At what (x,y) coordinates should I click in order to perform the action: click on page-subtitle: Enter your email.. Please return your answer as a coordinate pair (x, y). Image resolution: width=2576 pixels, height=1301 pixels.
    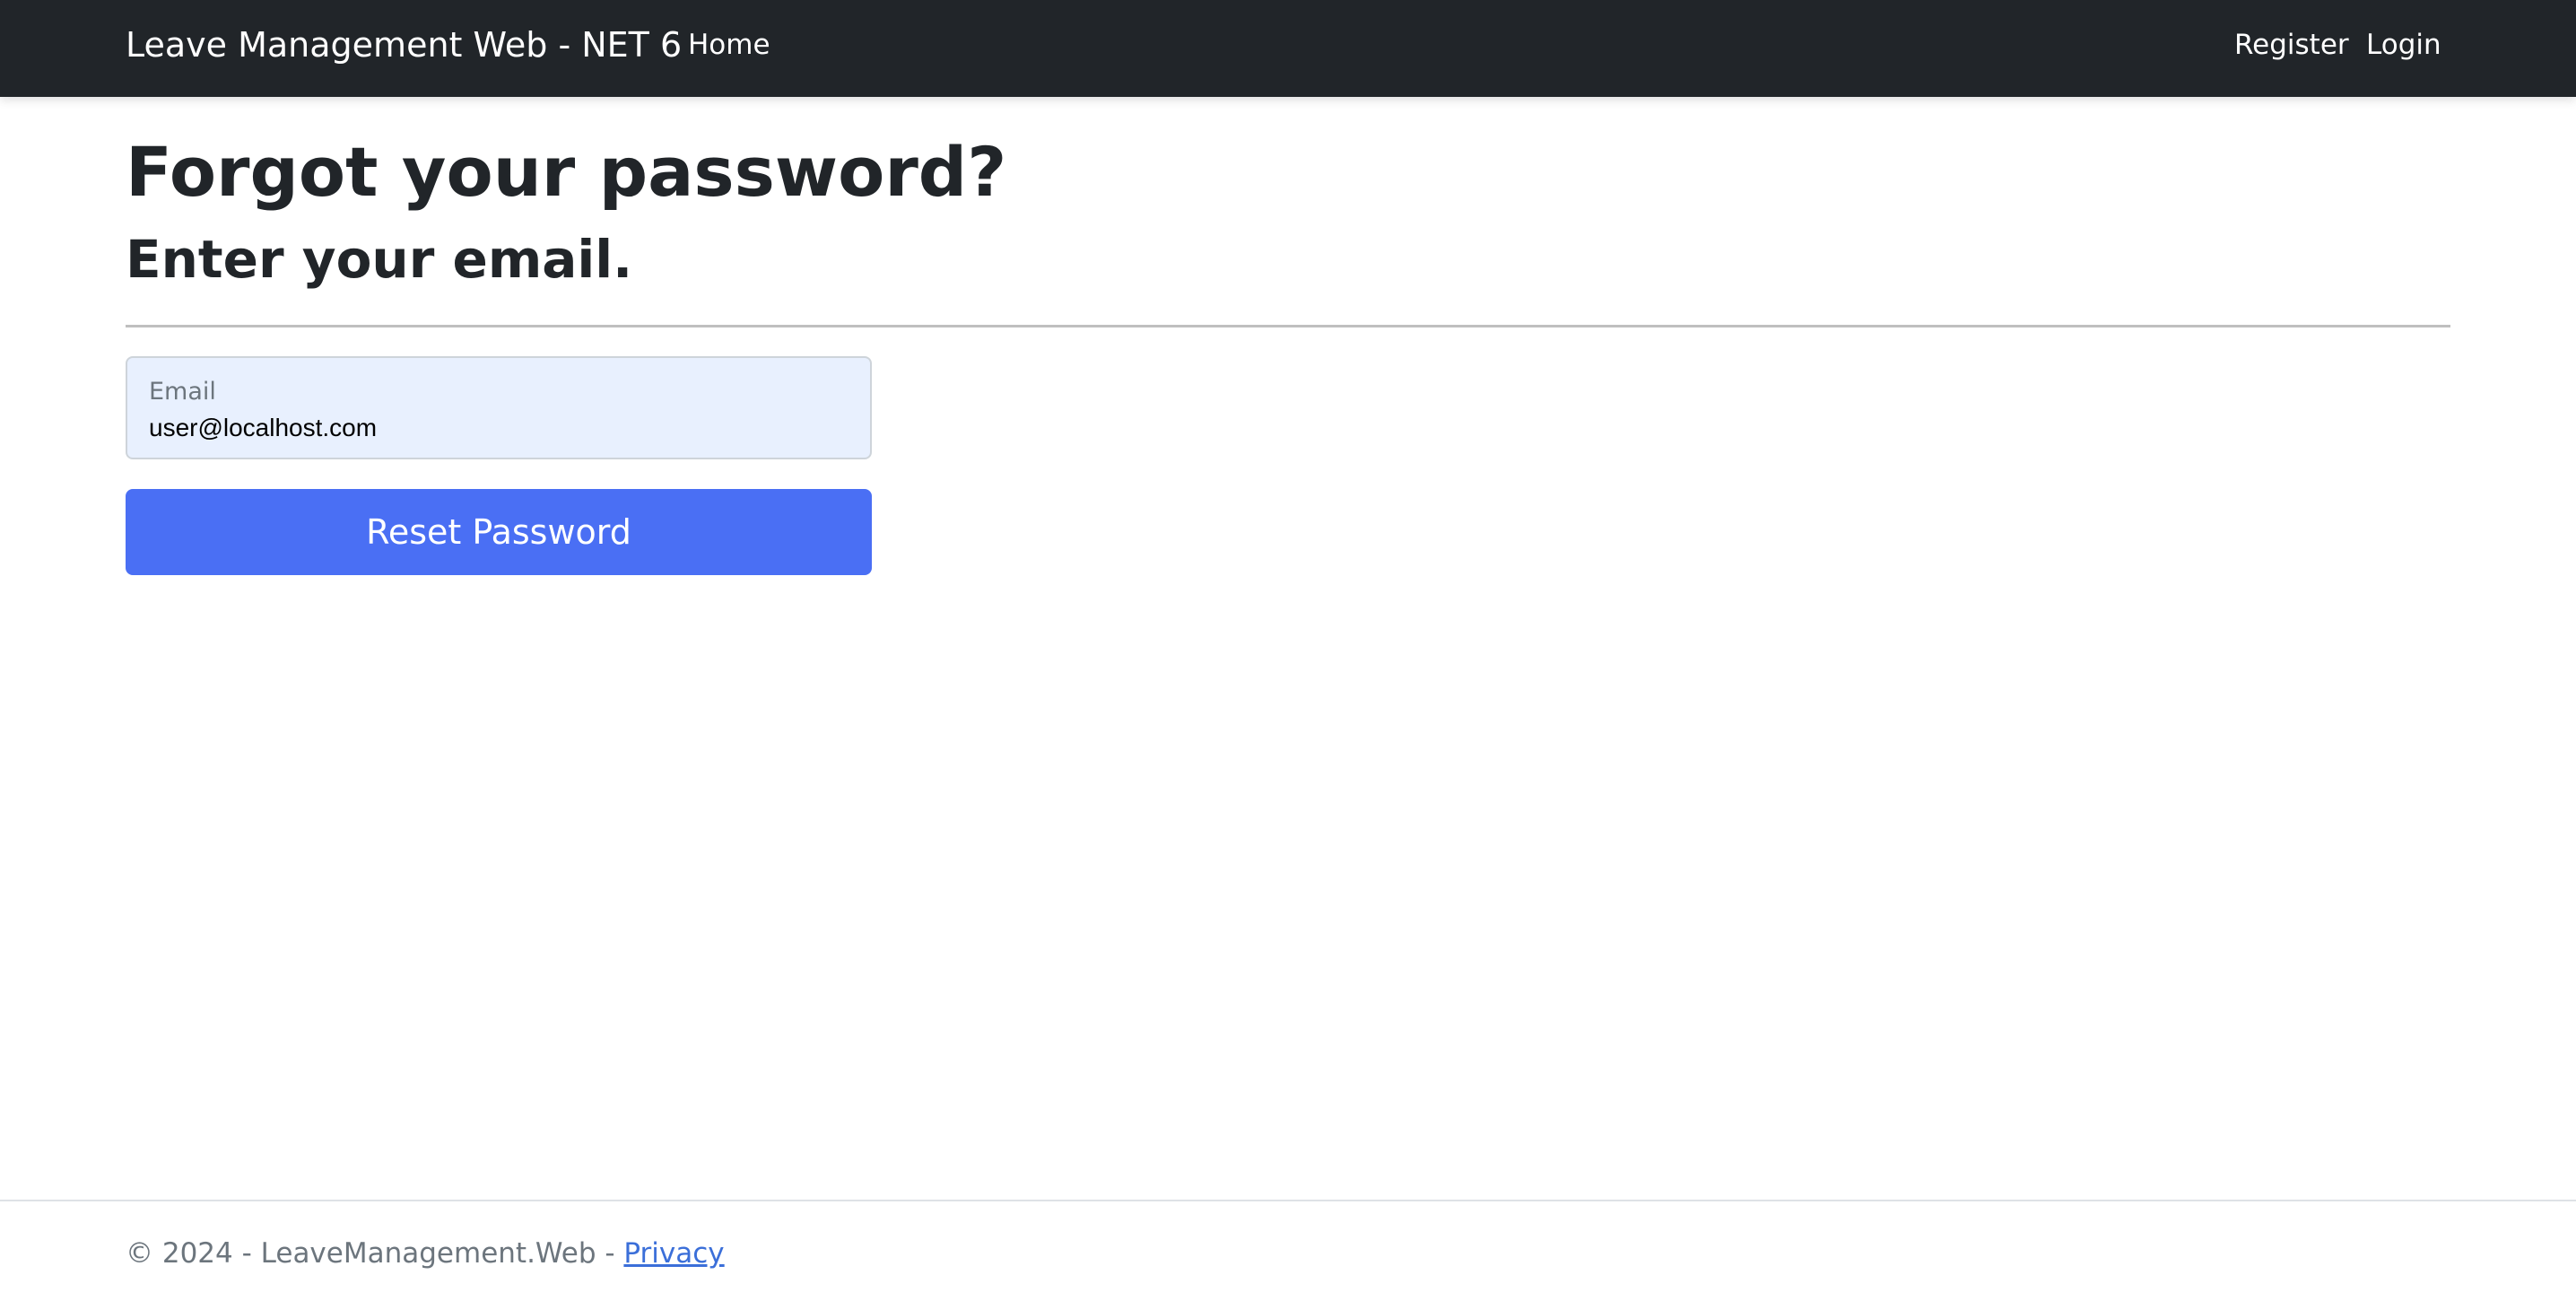
    Looking at the image, I should click on (379, 259).